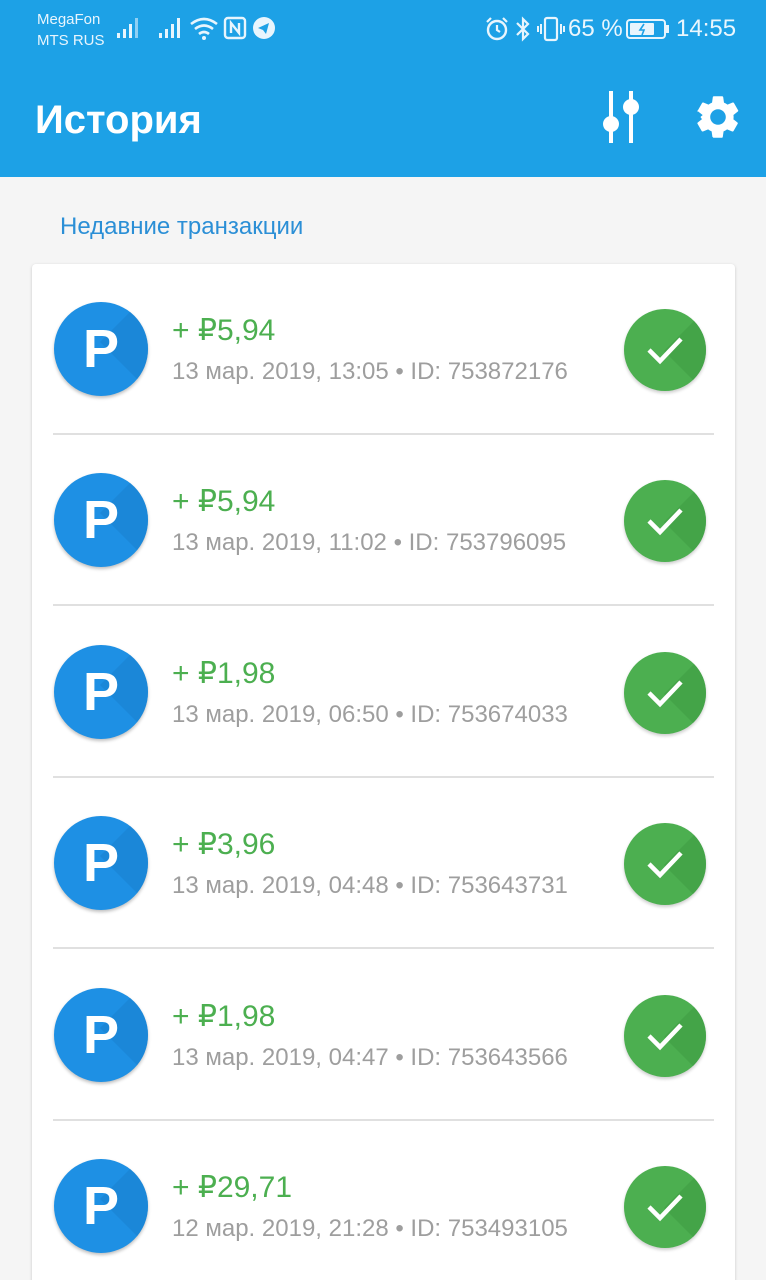 Image resolution: width=766 pixels, height=1280 pixels. I want to click on carrier-names: MegaFon MTS RUS, so click(71, 30).